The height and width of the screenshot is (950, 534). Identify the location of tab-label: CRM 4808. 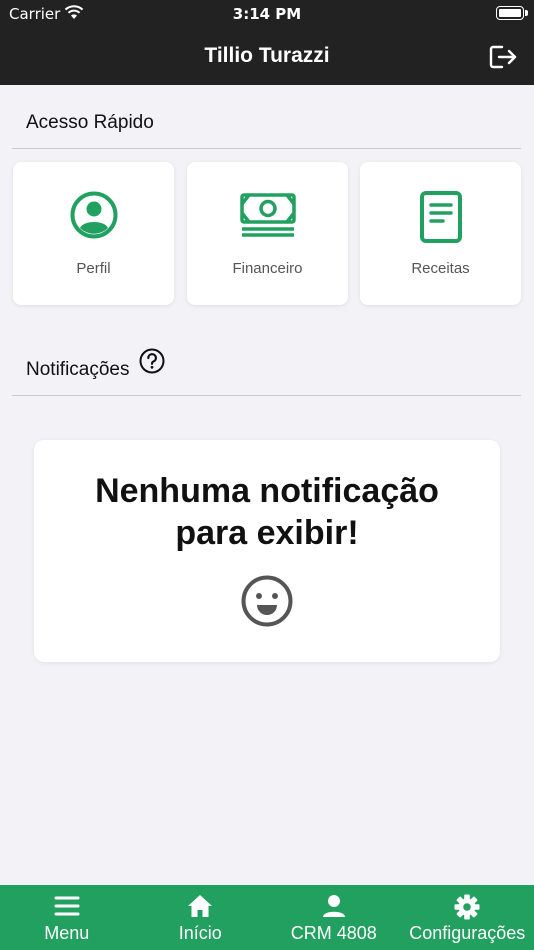
(333, 933).